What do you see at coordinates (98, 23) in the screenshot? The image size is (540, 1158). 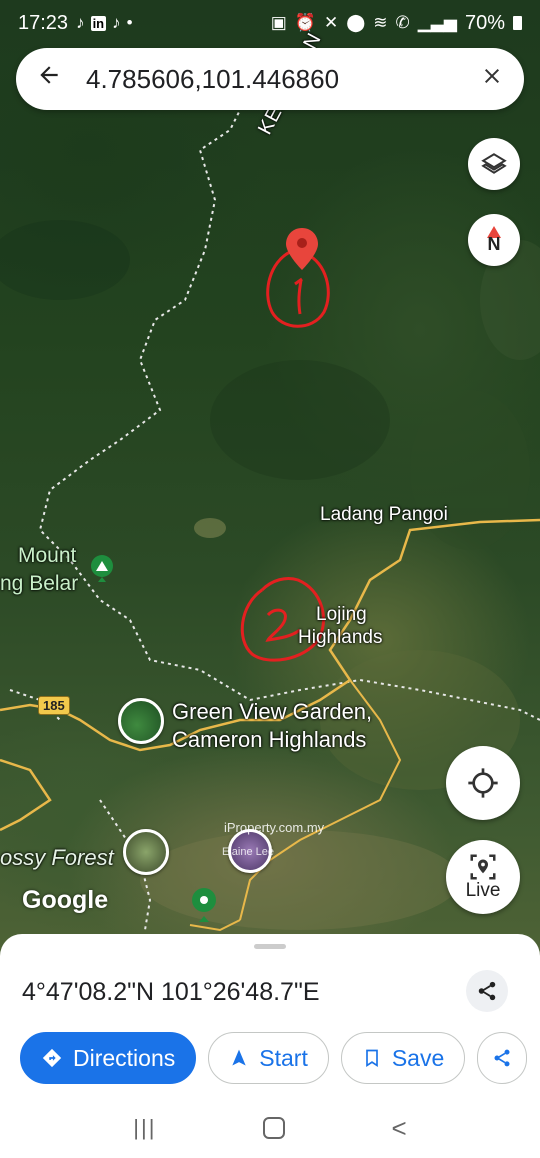 I see `linkedin-icon: in` at bounding box center [98, 23].